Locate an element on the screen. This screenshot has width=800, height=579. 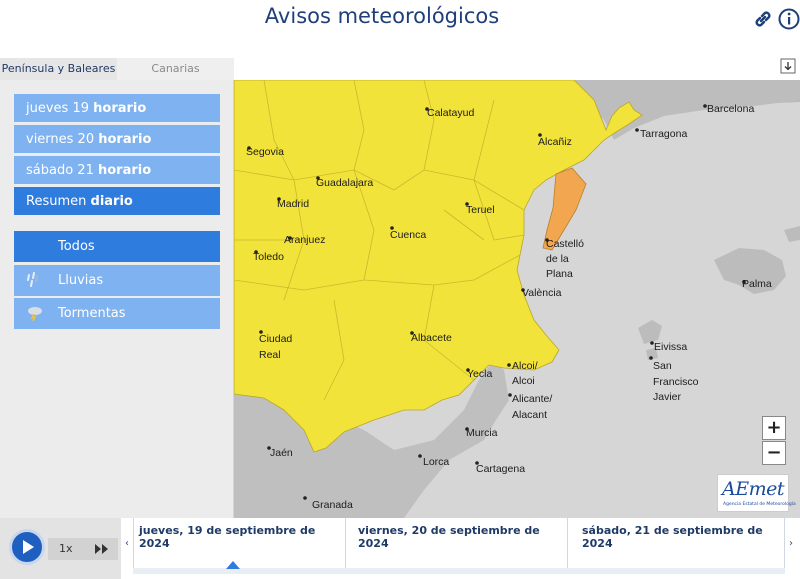
aemet-logo: AEmet Agencia Estatal de Meteorología is located at coordinates (756, 493).